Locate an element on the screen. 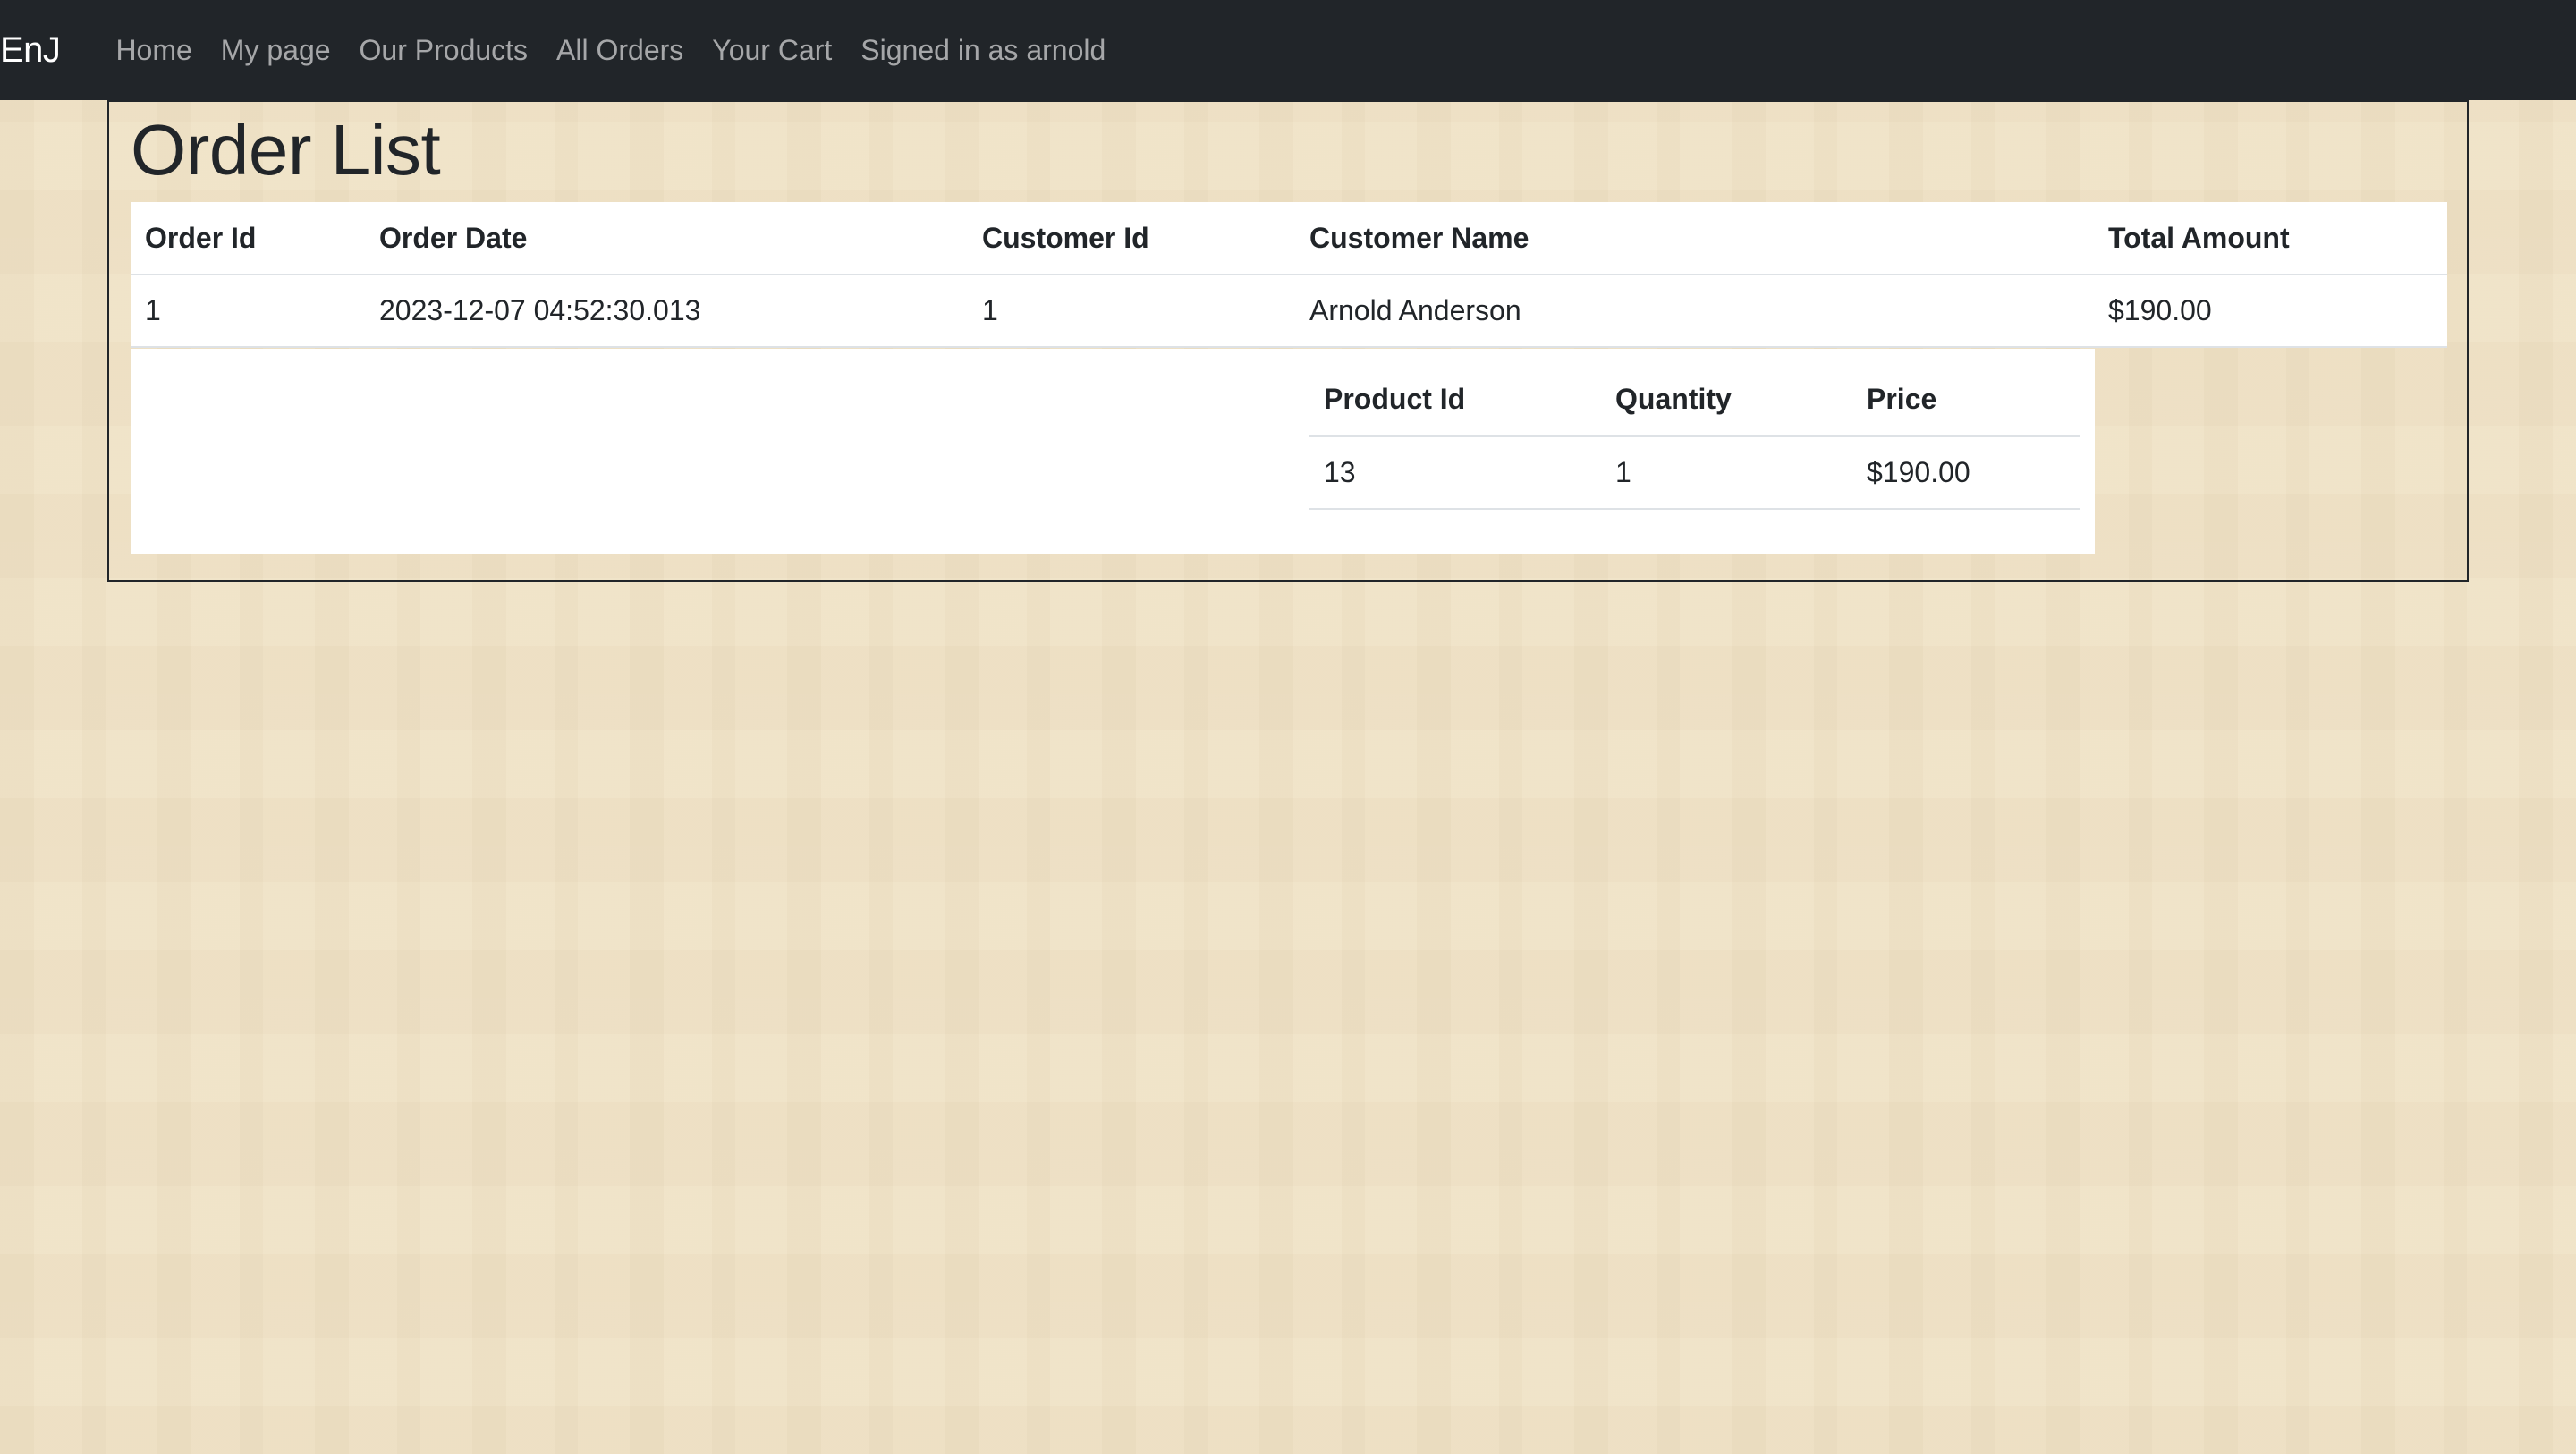 This screenshot has width=2576, height=1454. nav-link-all-orders: All Orders is located at coordinates (620, 50).